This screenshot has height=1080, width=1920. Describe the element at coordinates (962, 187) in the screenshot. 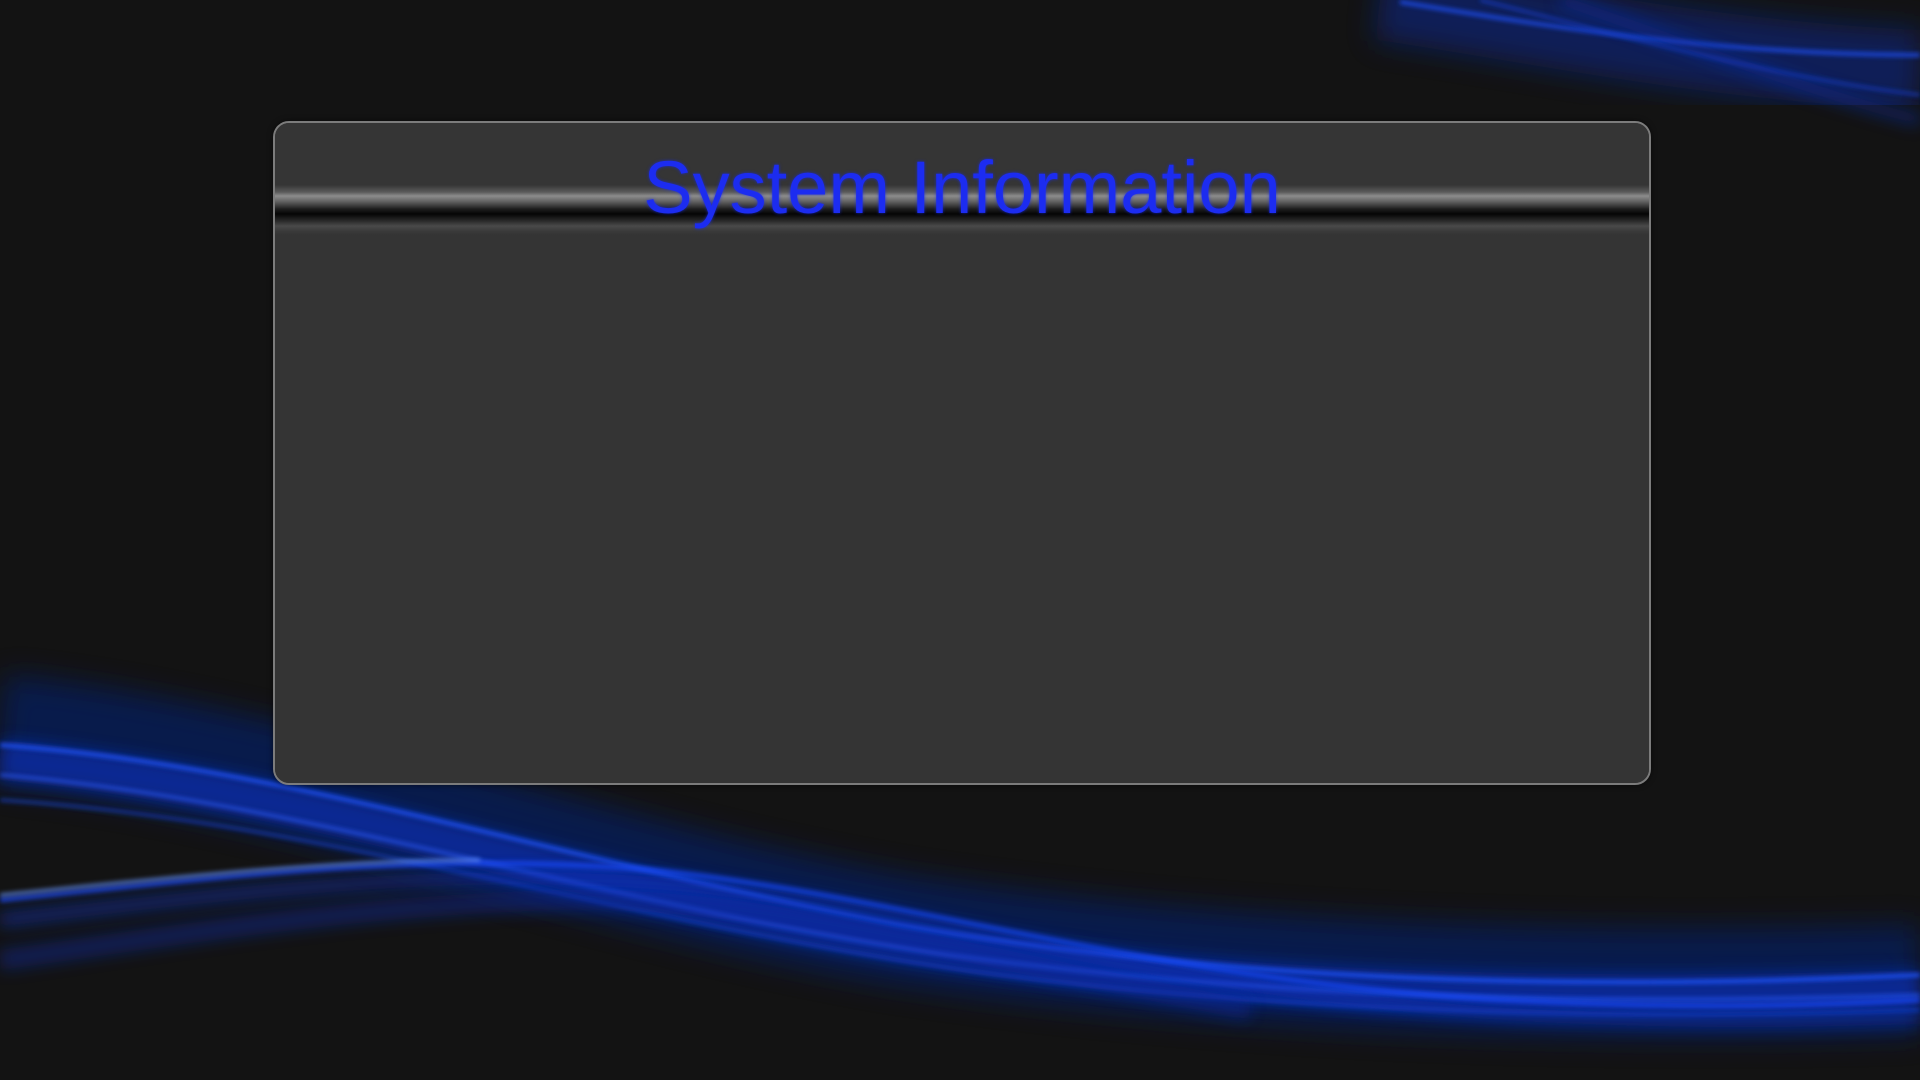

I see `dialog-title: System Information` at that location.